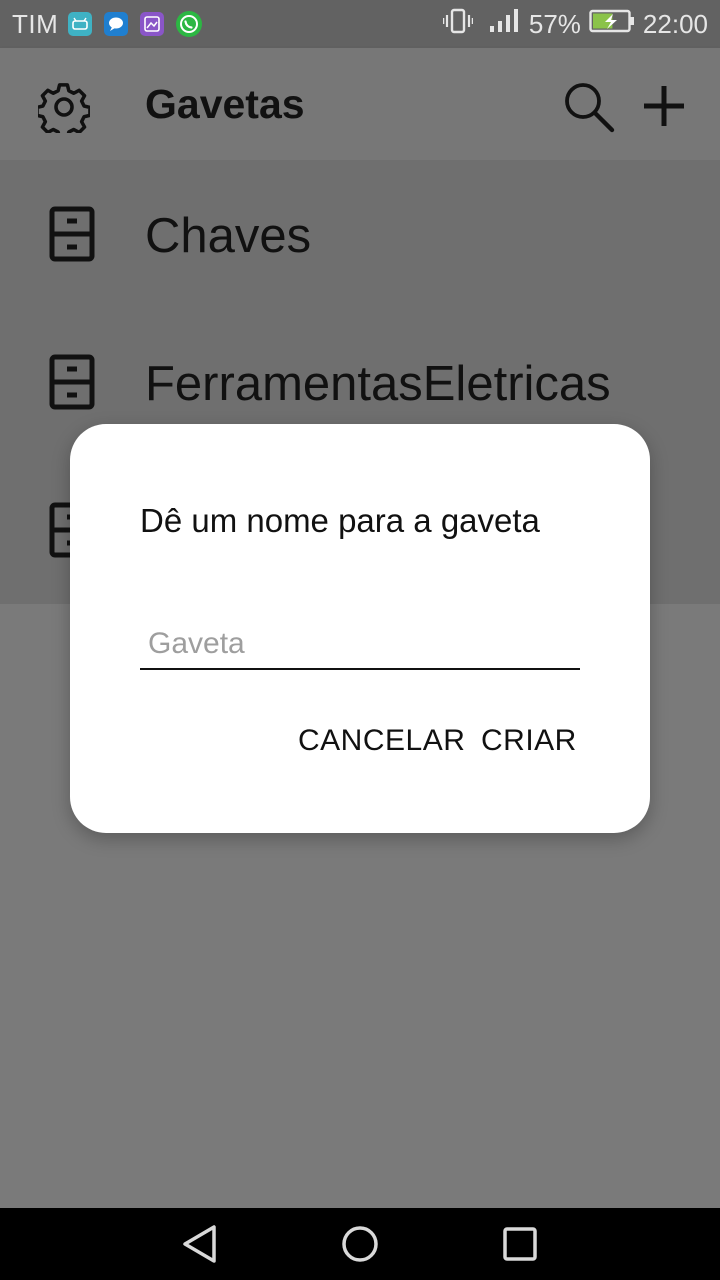  What do you see at coordinates (63, 110) in the screenshot?
I see `settings-gear-icon` at bounding box center [63, 110].